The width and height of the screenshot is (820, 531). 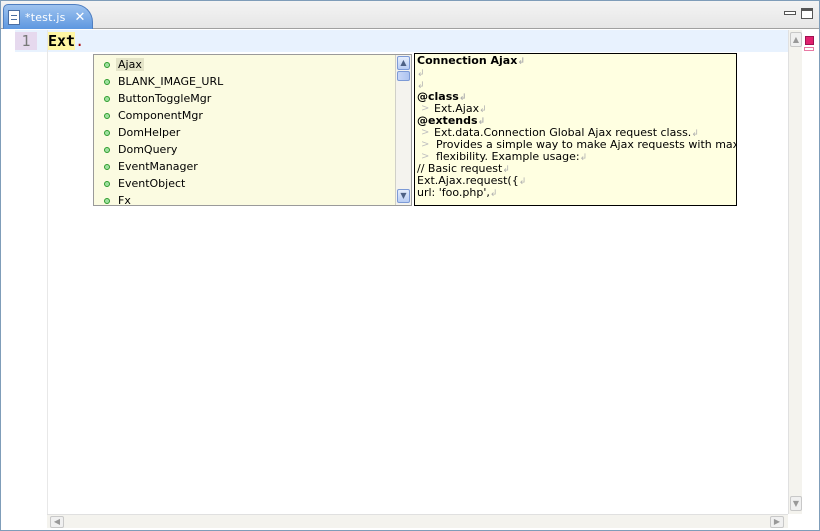 What do you see at coordinates (471, 61) in the screenshot?
I see `doc-title: Connection Ajax↲` at bounding box center [471, 61].